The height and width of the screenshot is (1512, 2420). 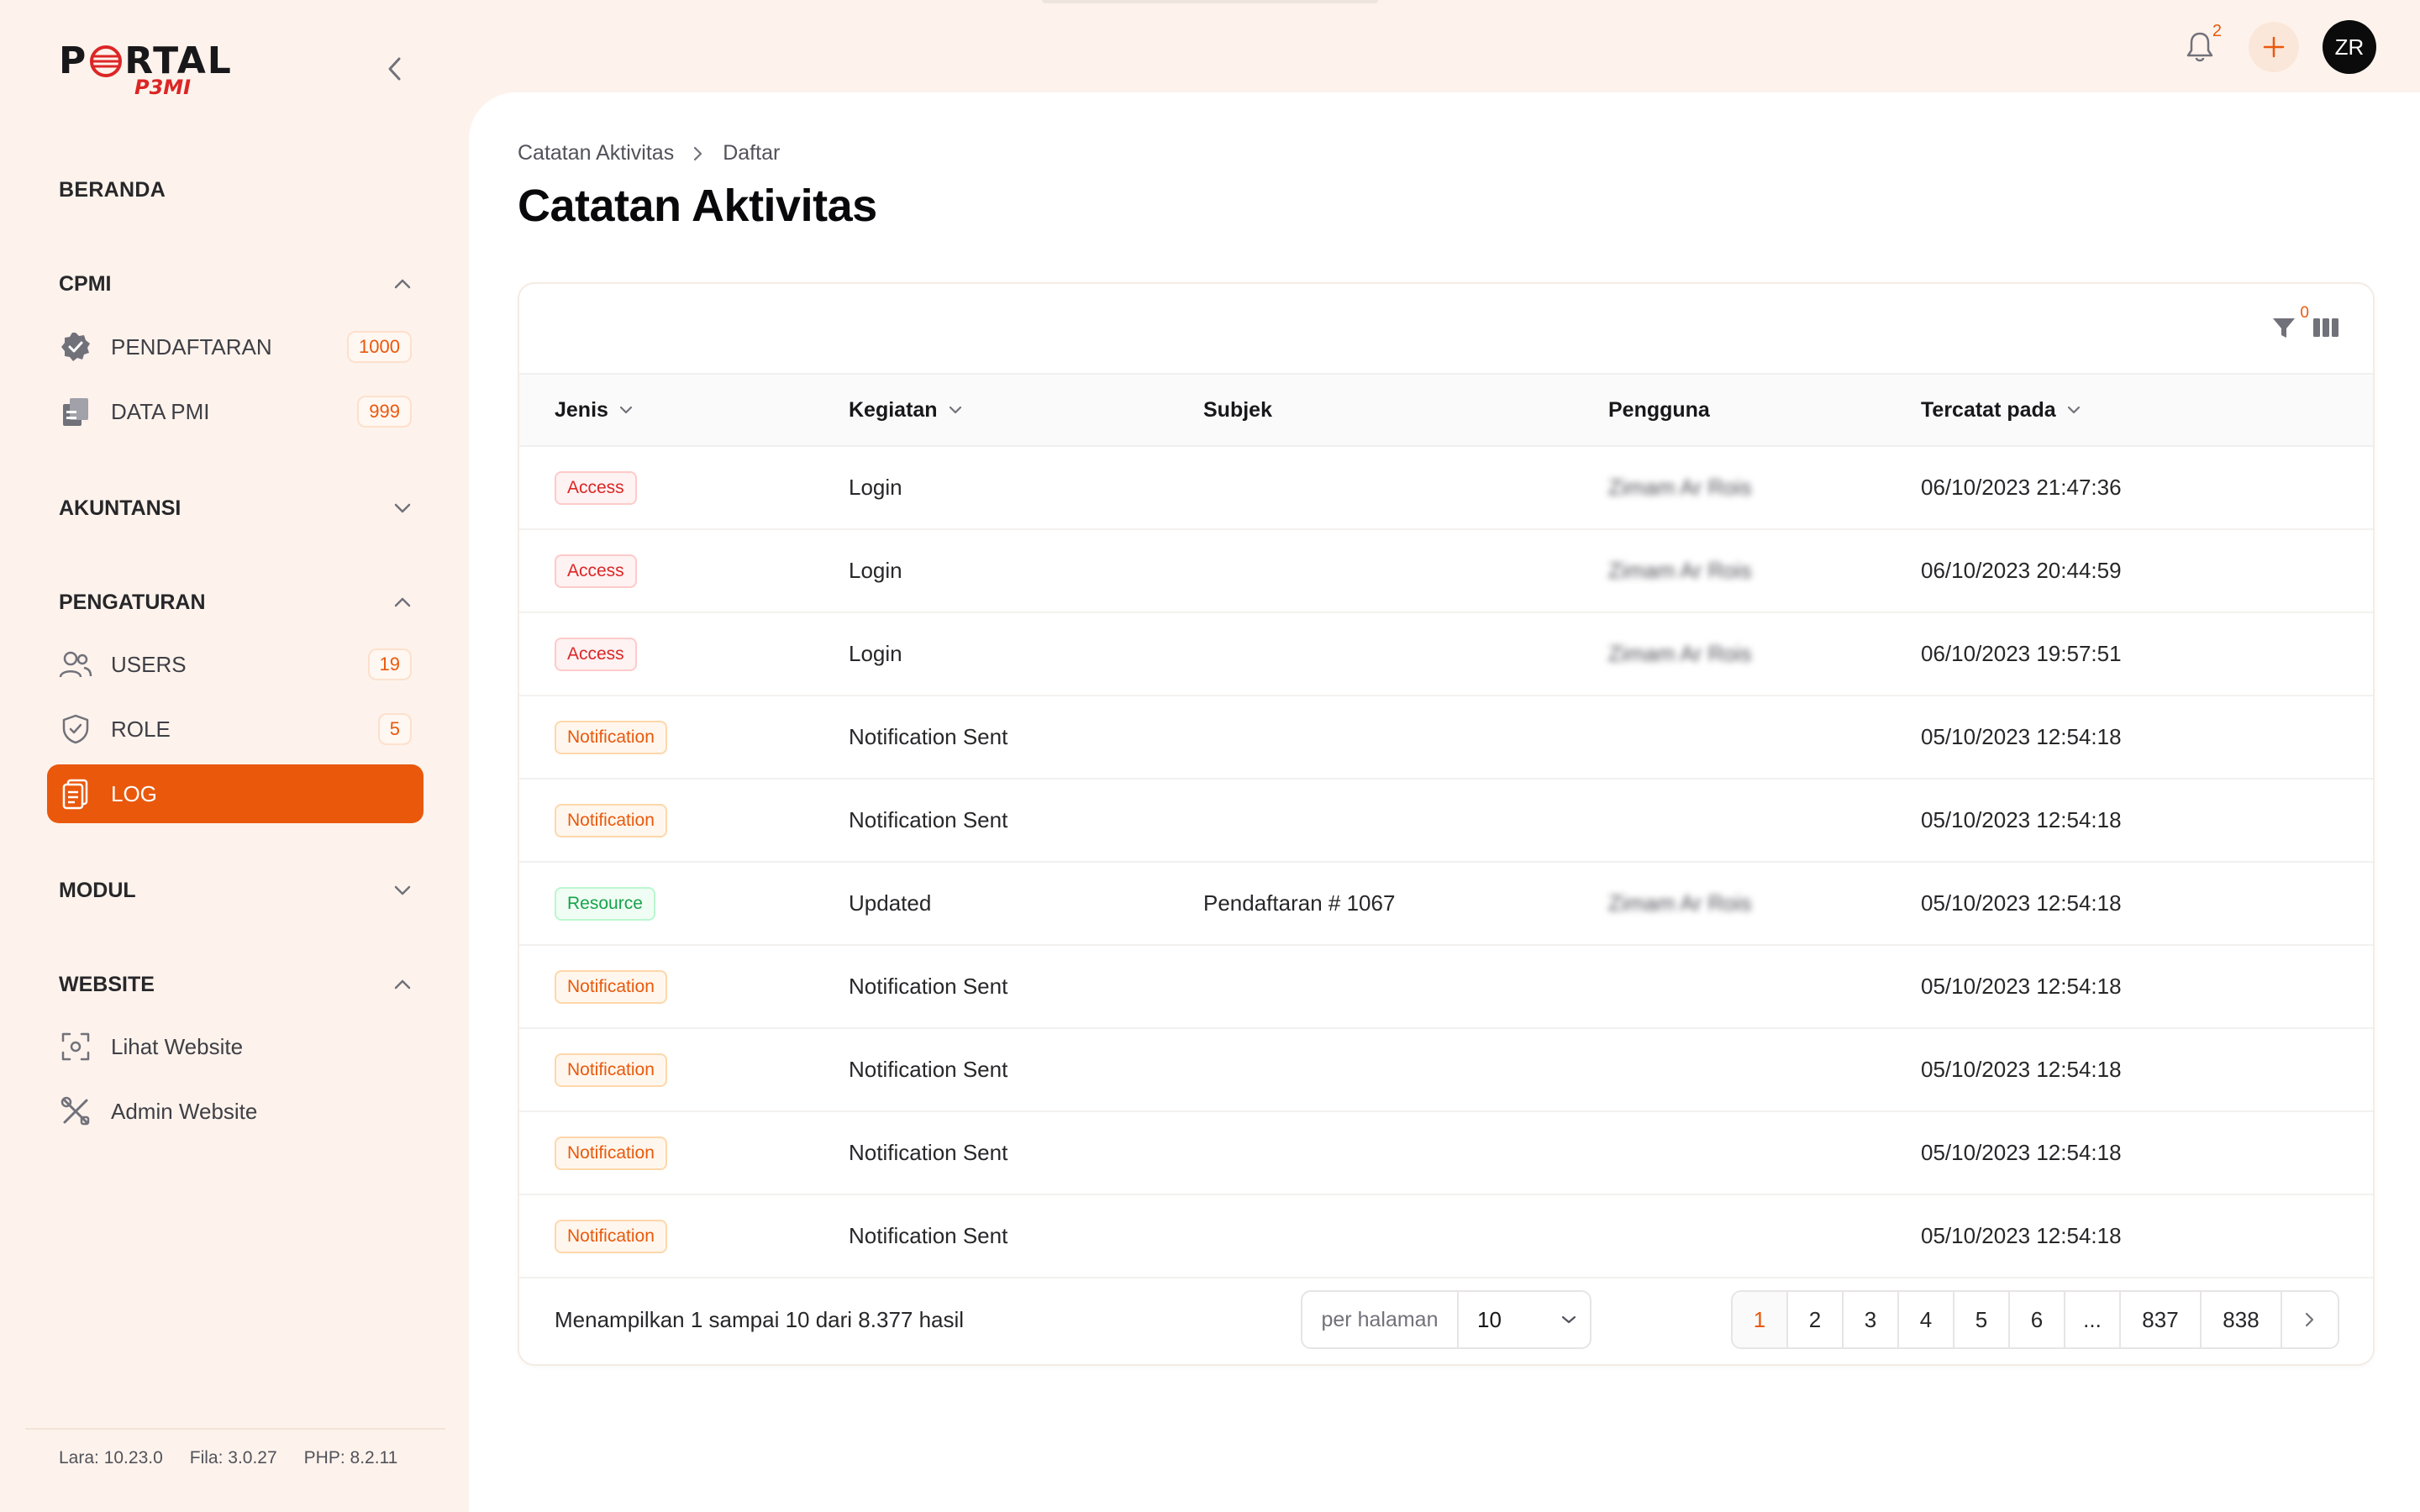 I want to click on version-php: PHP: 8.2.11, so click(x=351, y=1457).